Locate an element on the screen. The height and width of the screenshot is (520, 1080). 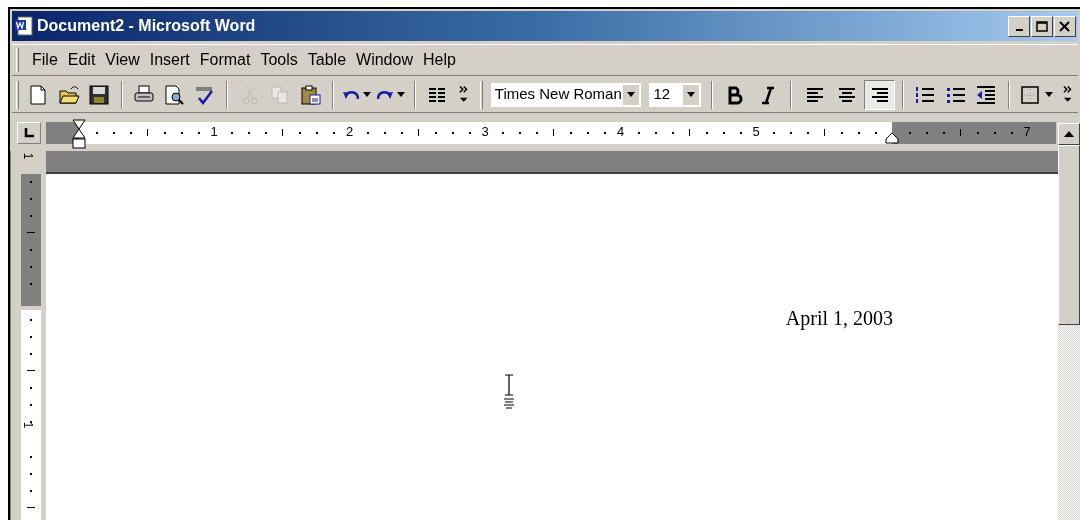
font-dropdown: Times New Roman is located at coordinates (566, 94).